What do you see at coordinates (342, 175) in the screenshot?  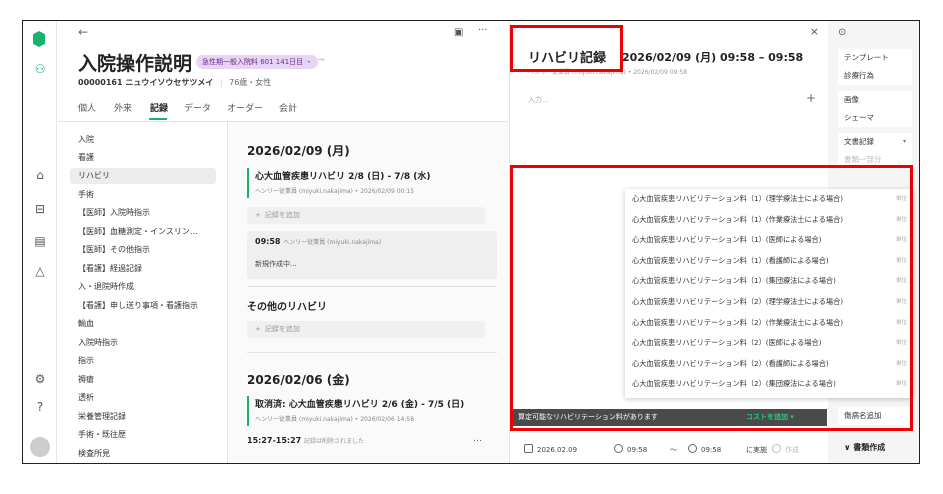 I see `entry-title: 心大血管疾患リハビリ 2/8 (日) - 7/8 (水)` at bounding box center [342, 175].